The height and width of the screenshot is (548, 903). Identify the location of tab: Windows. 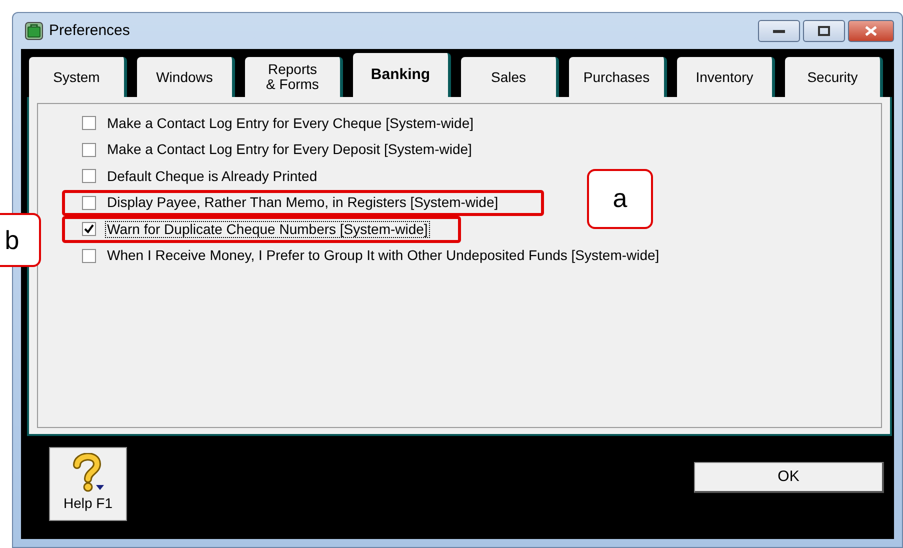
(186, 77).